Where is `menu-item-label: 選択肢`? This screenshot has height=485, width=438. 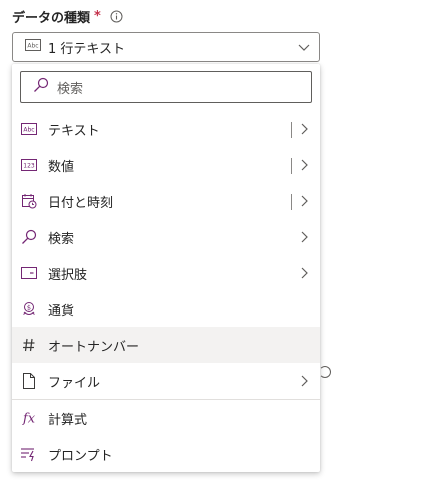 menu-item-label: 選択肢 is located at coordinates (68, 275).